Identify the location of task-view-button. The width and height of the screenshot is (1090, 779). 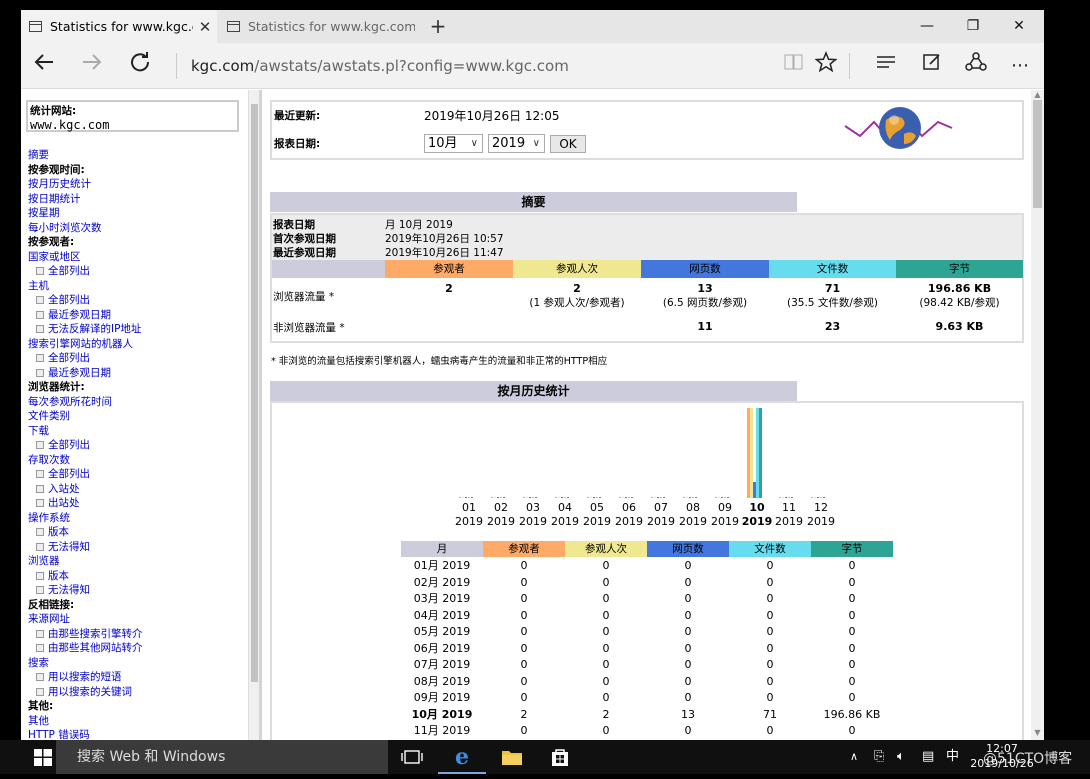
(412, 757).